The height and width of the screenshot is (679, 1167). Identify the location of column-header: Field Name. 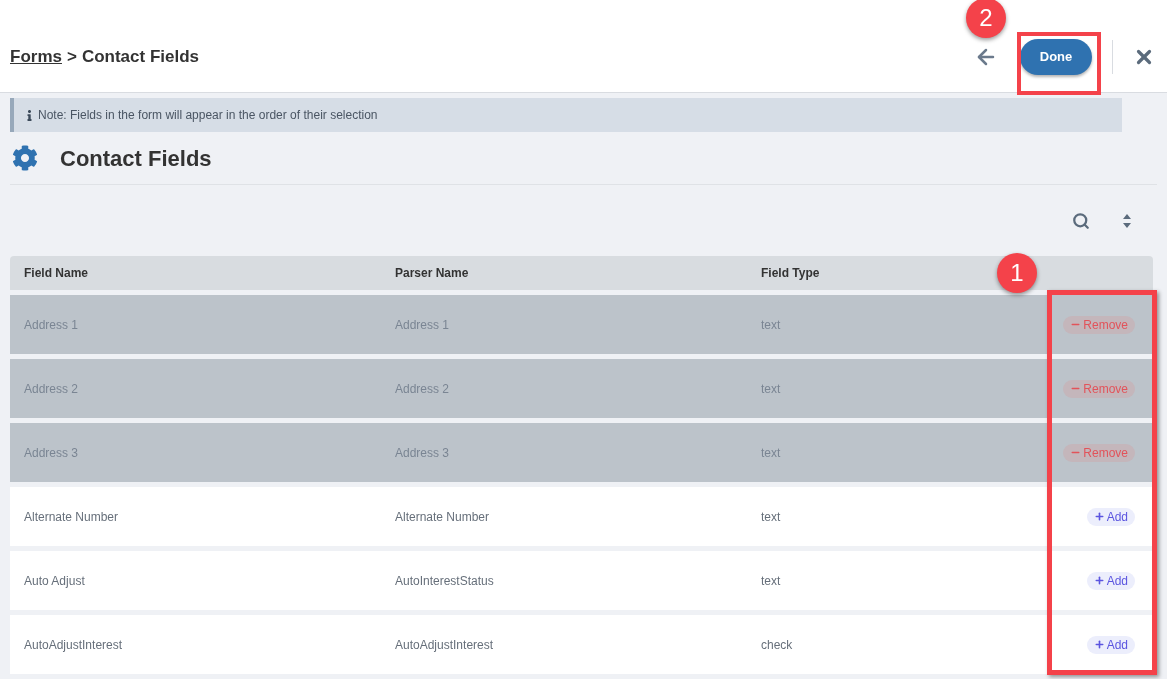
(56, 273).